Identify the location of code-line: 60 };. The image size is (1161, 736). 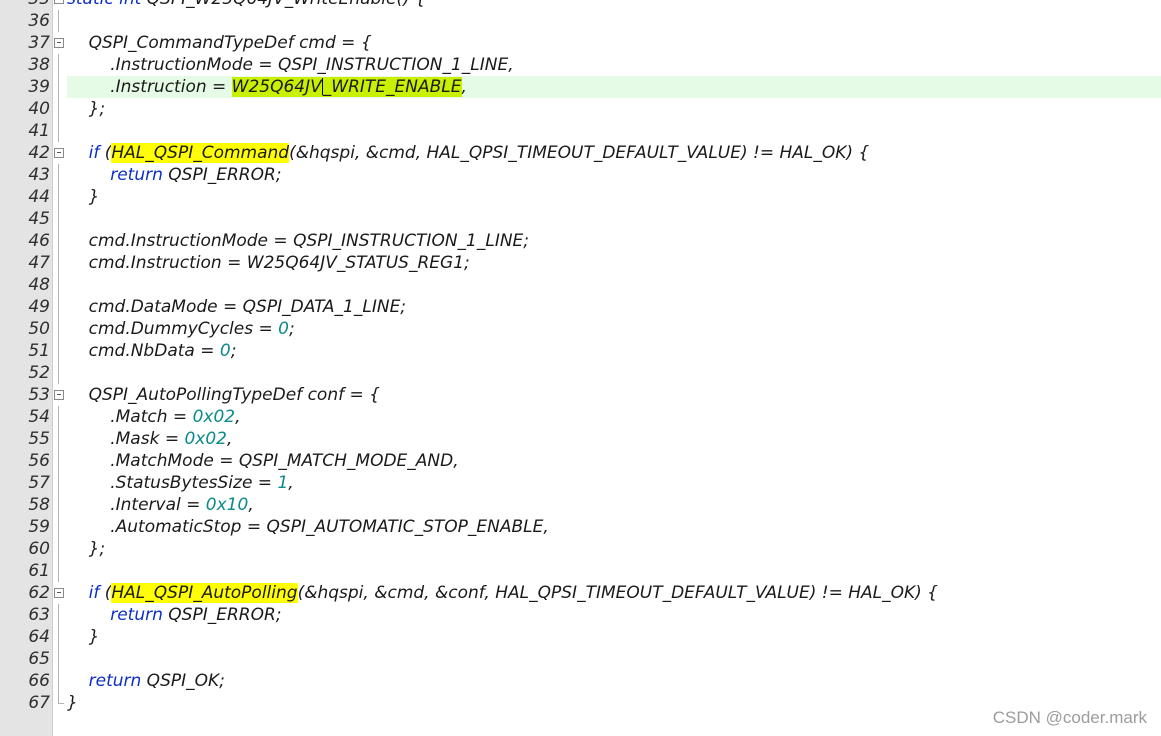
(580, 549).